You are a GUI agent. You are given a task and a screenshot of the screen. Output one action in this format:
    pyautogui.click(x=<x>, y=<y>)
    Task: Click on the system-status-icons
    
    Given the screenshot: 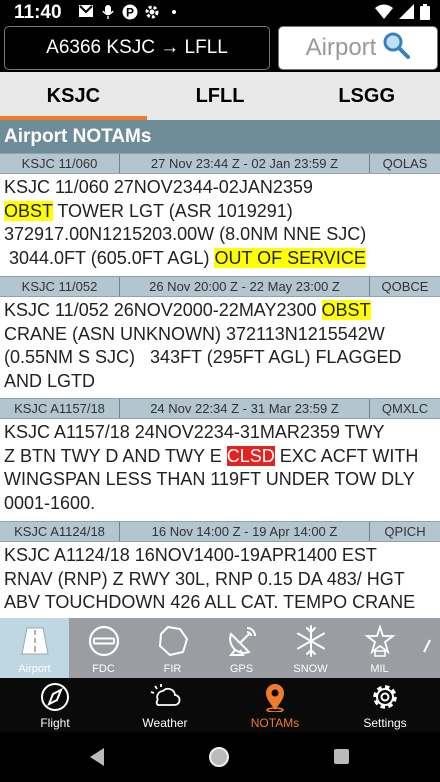 What is the action you would take?
    pyautogui.click(x=402, y=14)
    